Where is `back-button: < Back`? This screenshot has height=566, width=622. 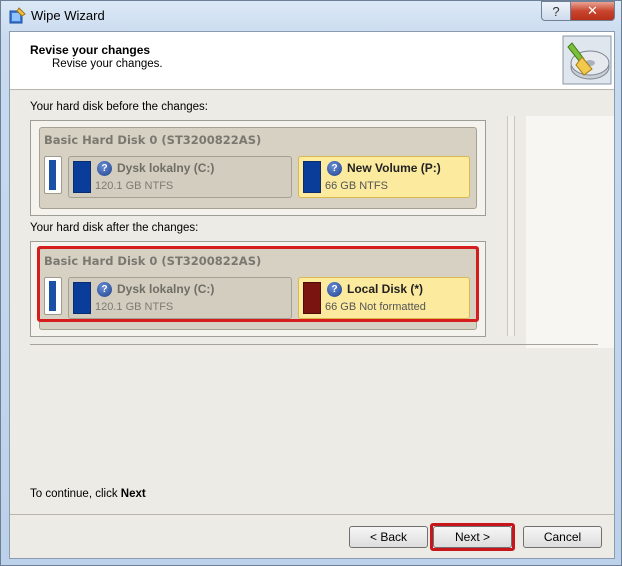 back-button: < Back is located at coordinates (388, 537).